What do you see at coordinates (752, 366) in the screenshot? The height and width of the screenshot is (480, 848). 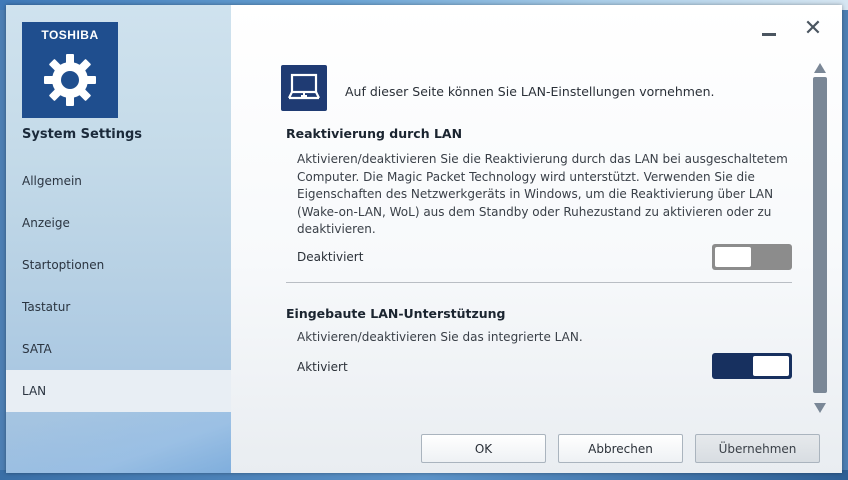 I see `builtin-lan-toggle` at bounding box center [752, 366].